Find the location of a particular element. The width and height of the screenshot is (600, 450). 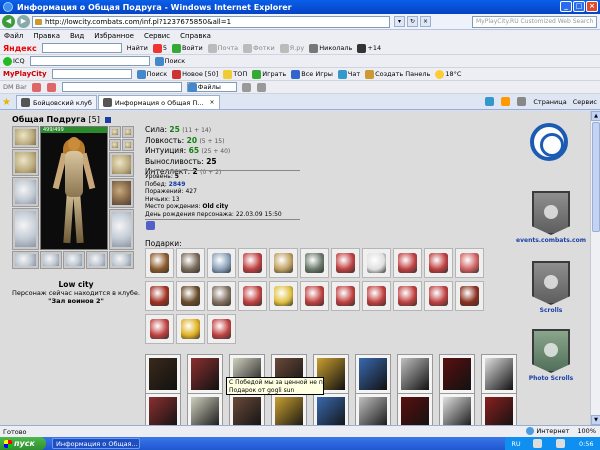

yandex-count: 5 is located at coordinates (159, 48).